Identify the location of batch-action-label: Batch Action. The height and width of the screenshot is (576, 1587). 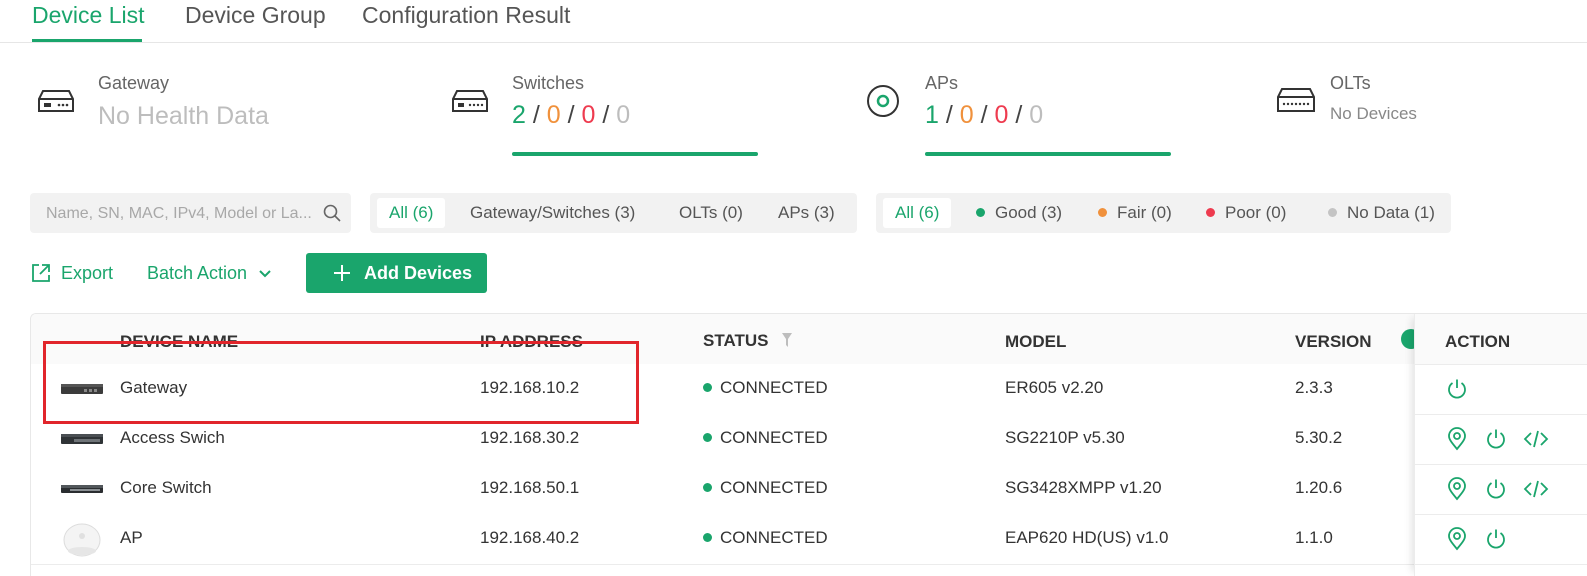
(197, 273).